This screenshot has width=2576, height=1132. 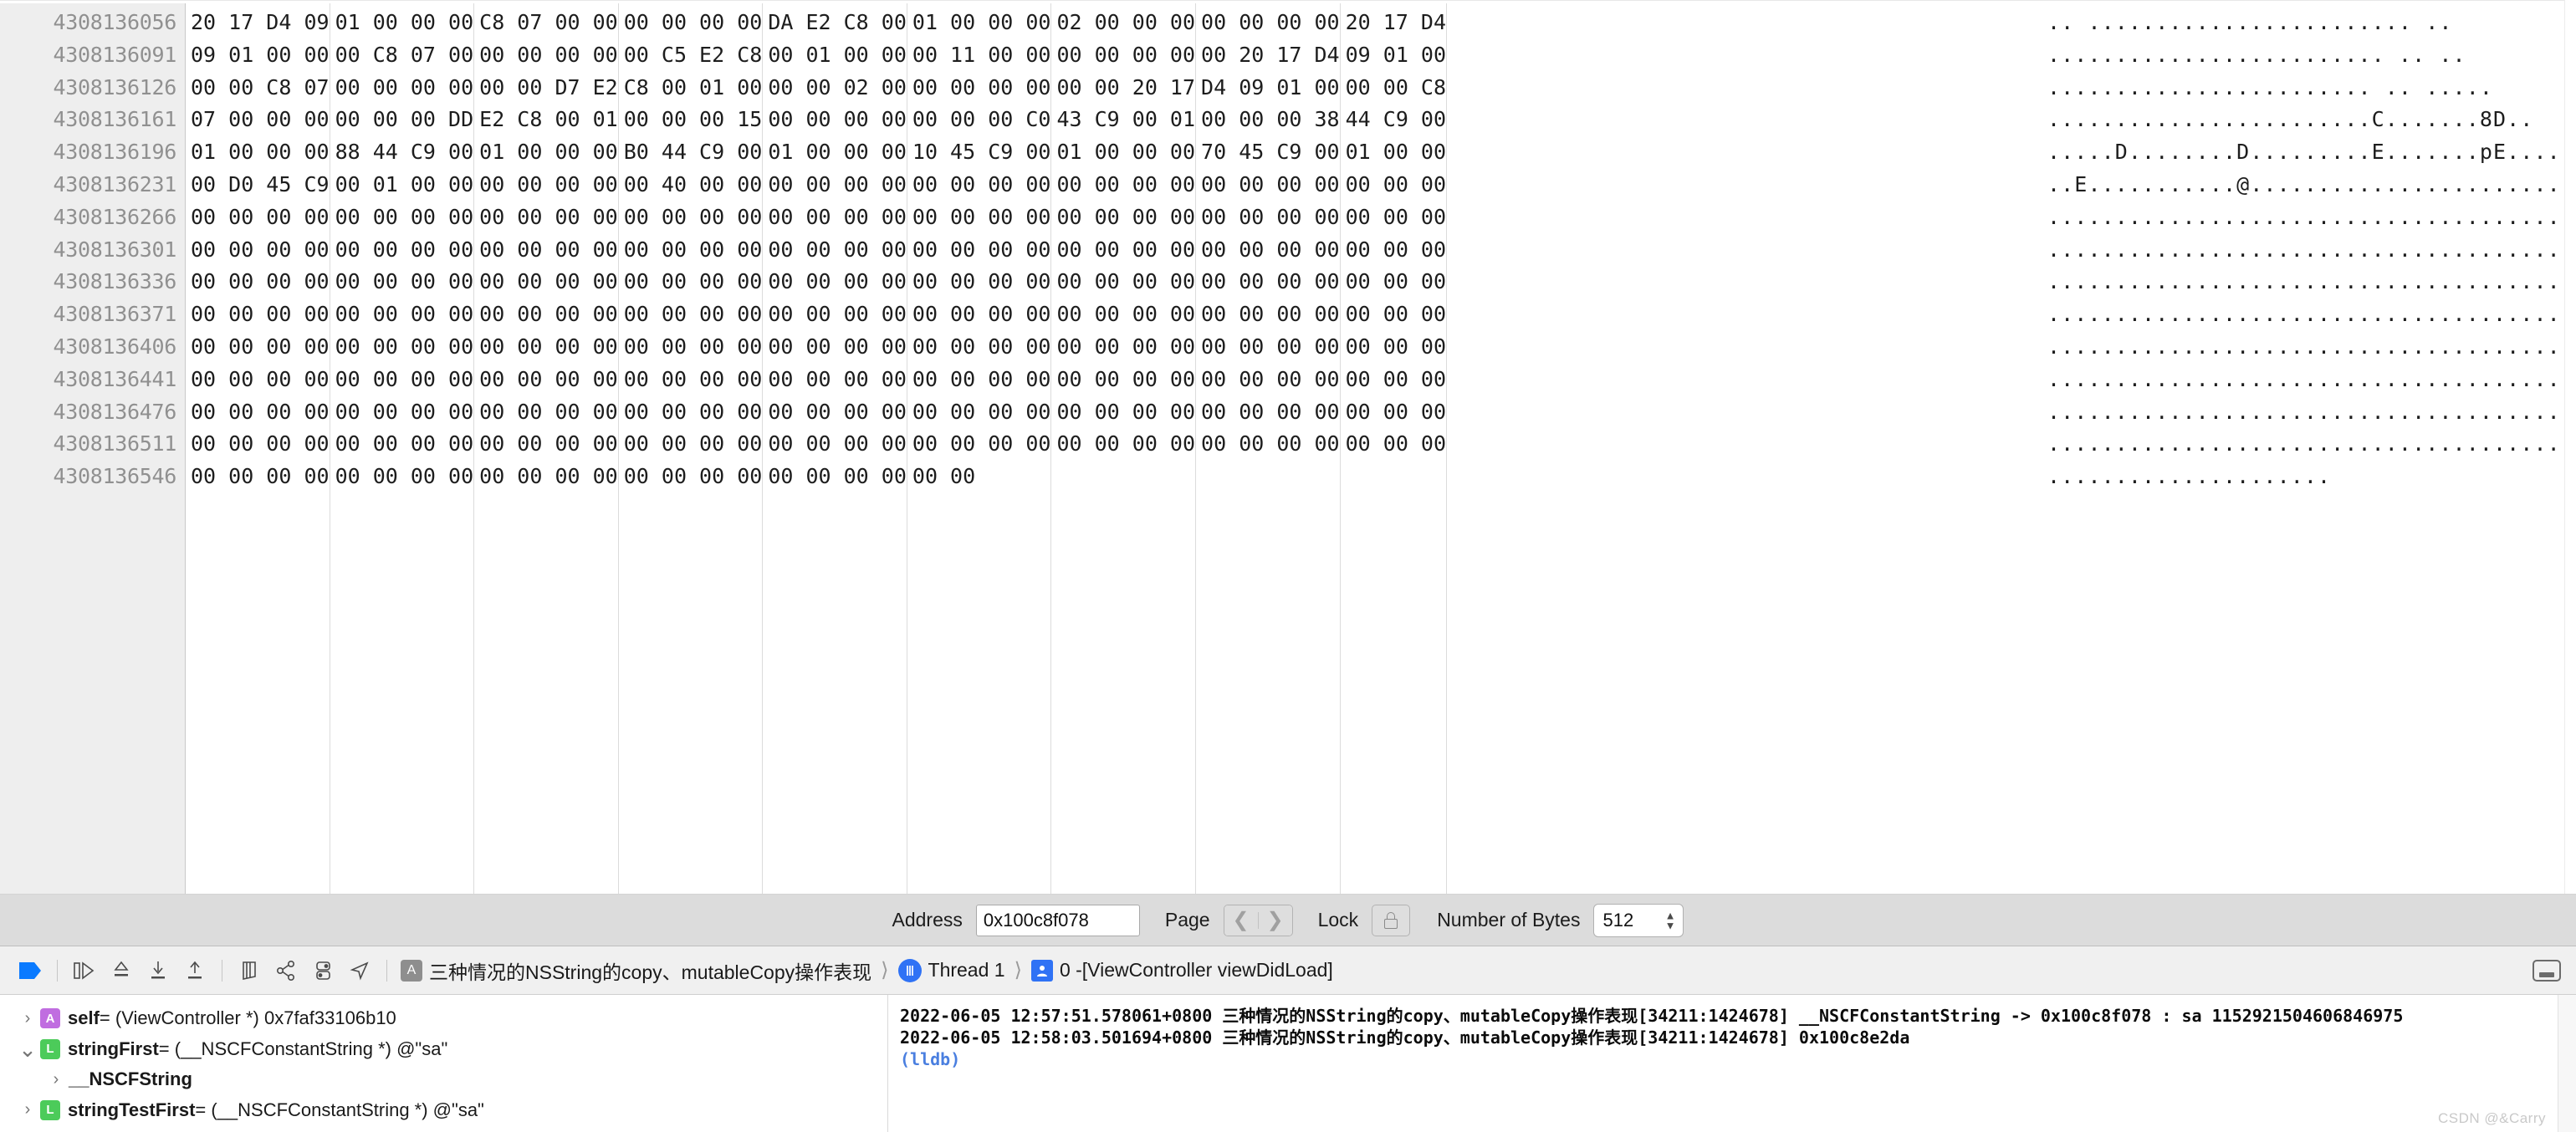 I want to click on hex-byte-cell: 00 C8 07 00, so click(x=402, y=55).